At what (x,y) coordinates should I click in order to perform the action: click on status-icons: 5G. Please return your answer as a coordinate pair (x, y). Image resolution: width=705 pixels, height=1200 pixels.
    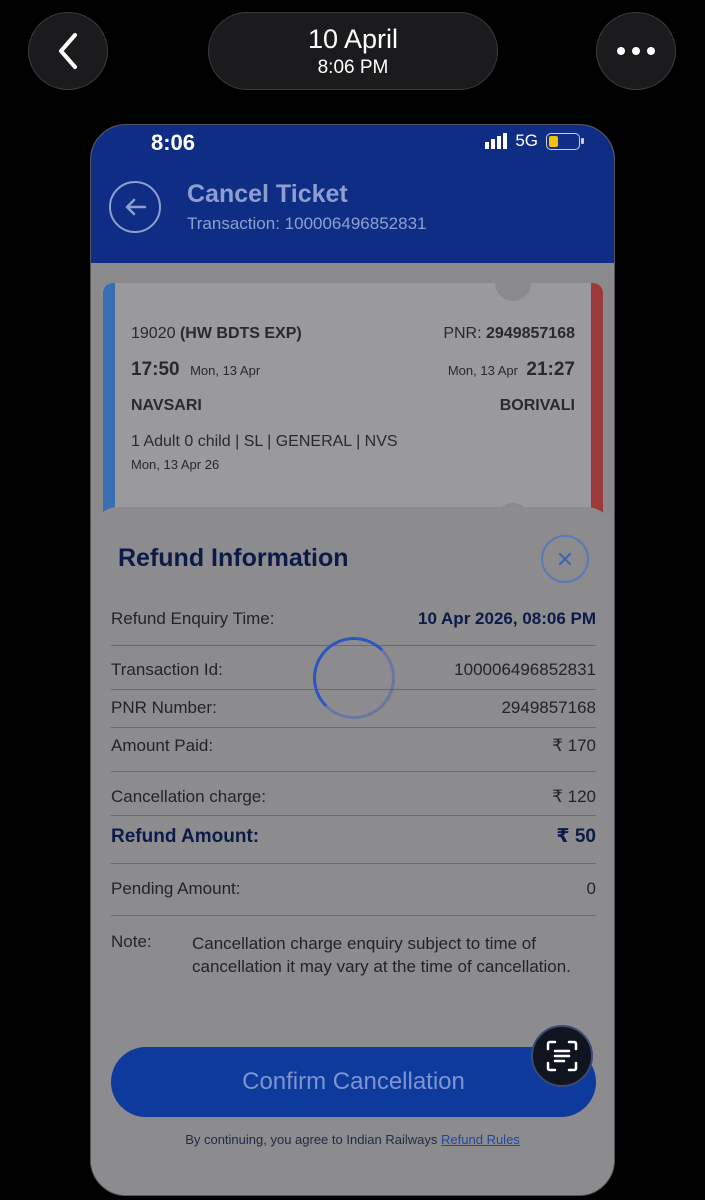
    Looking at the image, I should click on (534, 141).